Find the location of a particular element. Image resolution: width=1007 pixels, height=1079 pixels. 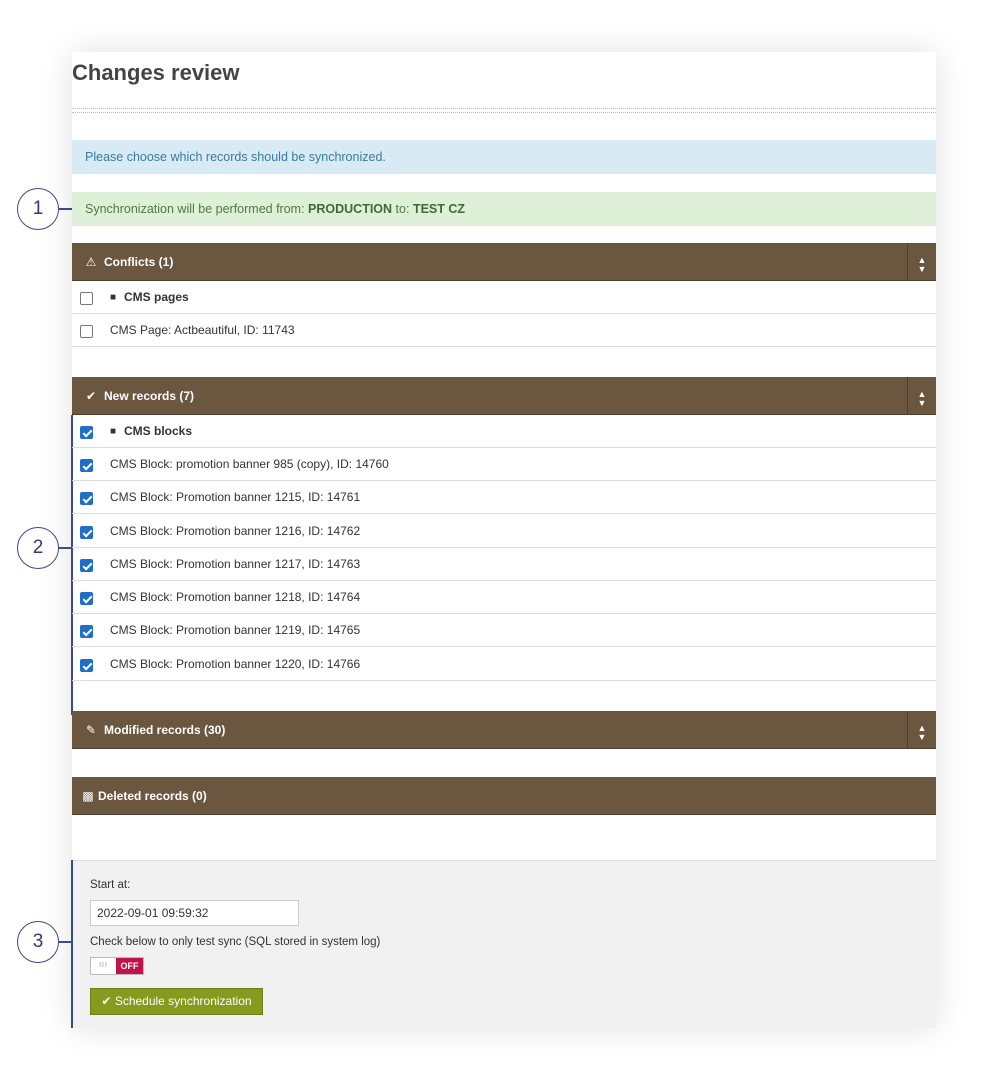

list-item: CMS Page: Actbeautiful, ID: 11743 is located at coordinates (504, 330).